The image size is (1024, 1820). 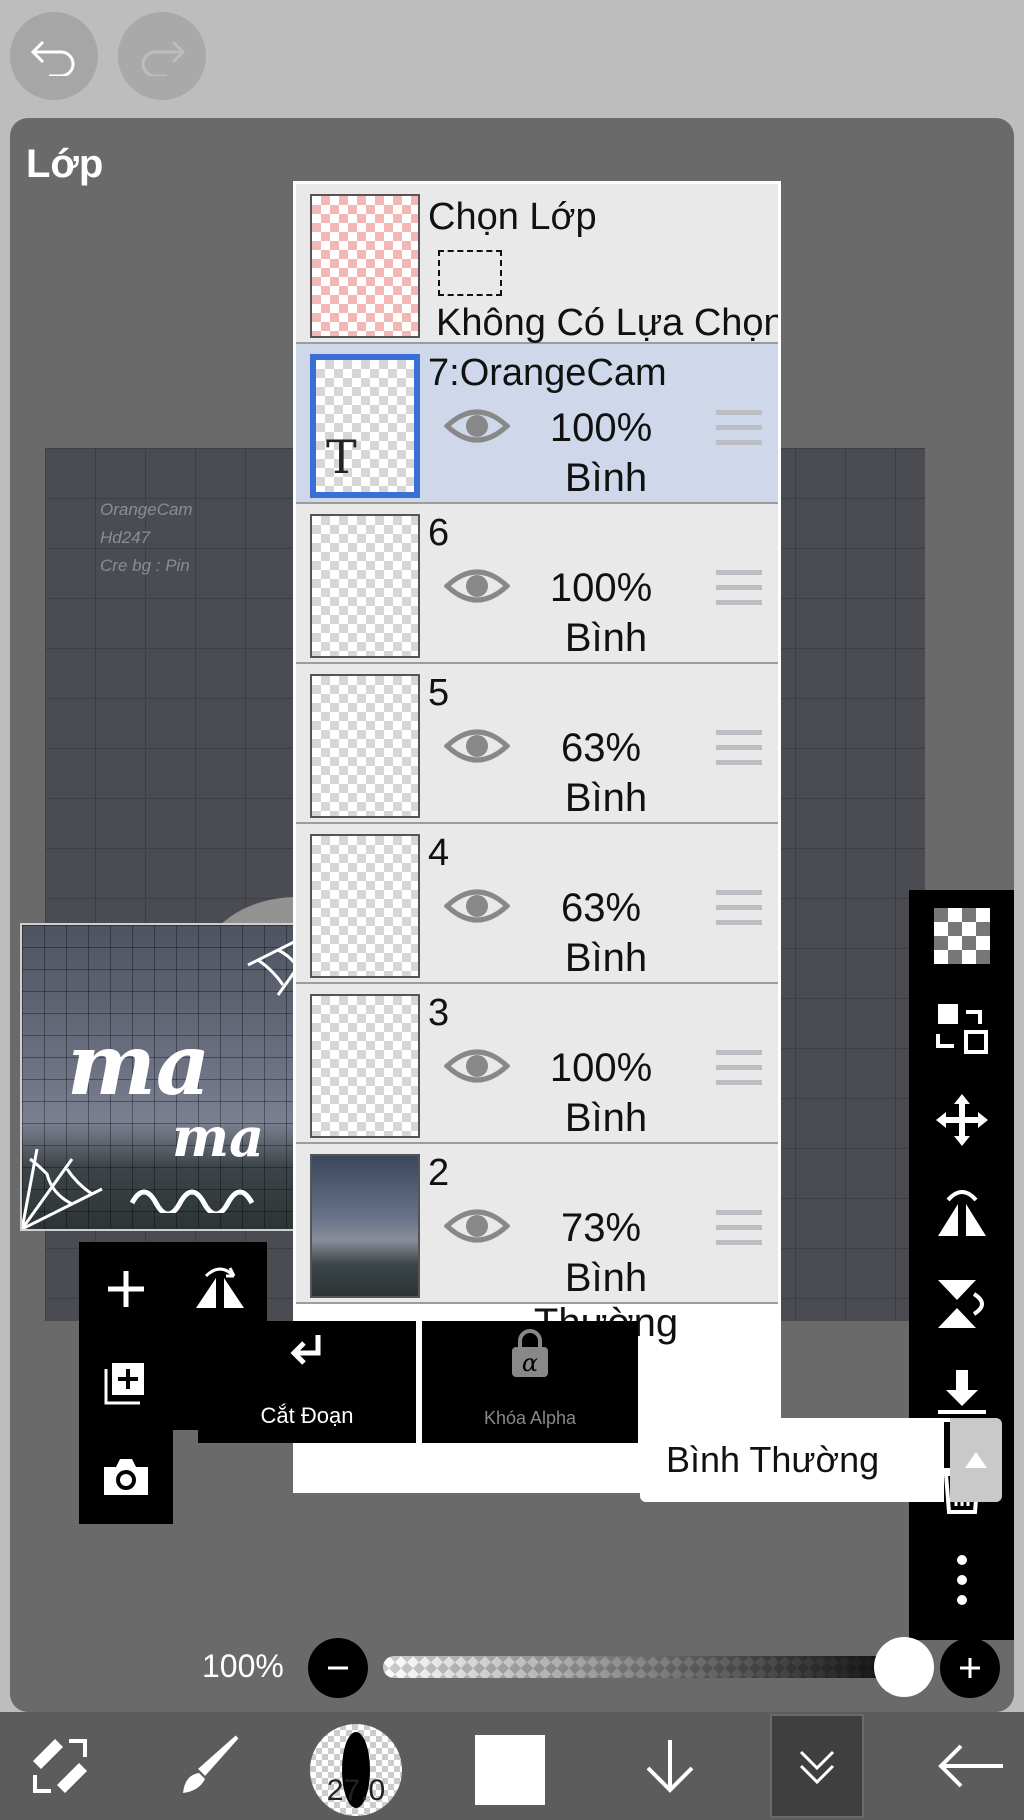 What do you see at coordinates (439, 1013) in the screenshot?
I see `layer-name: 3` at bounding box center [439, 1013].